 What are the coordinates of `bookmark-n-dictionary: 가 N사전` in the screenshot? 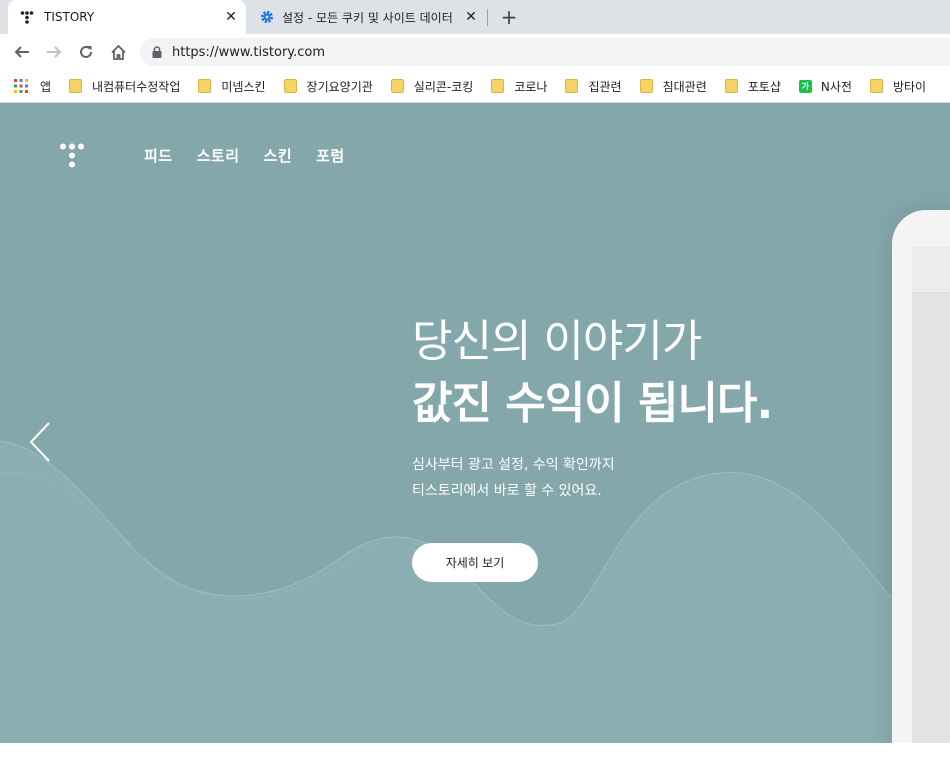 It's located at (825, 86).